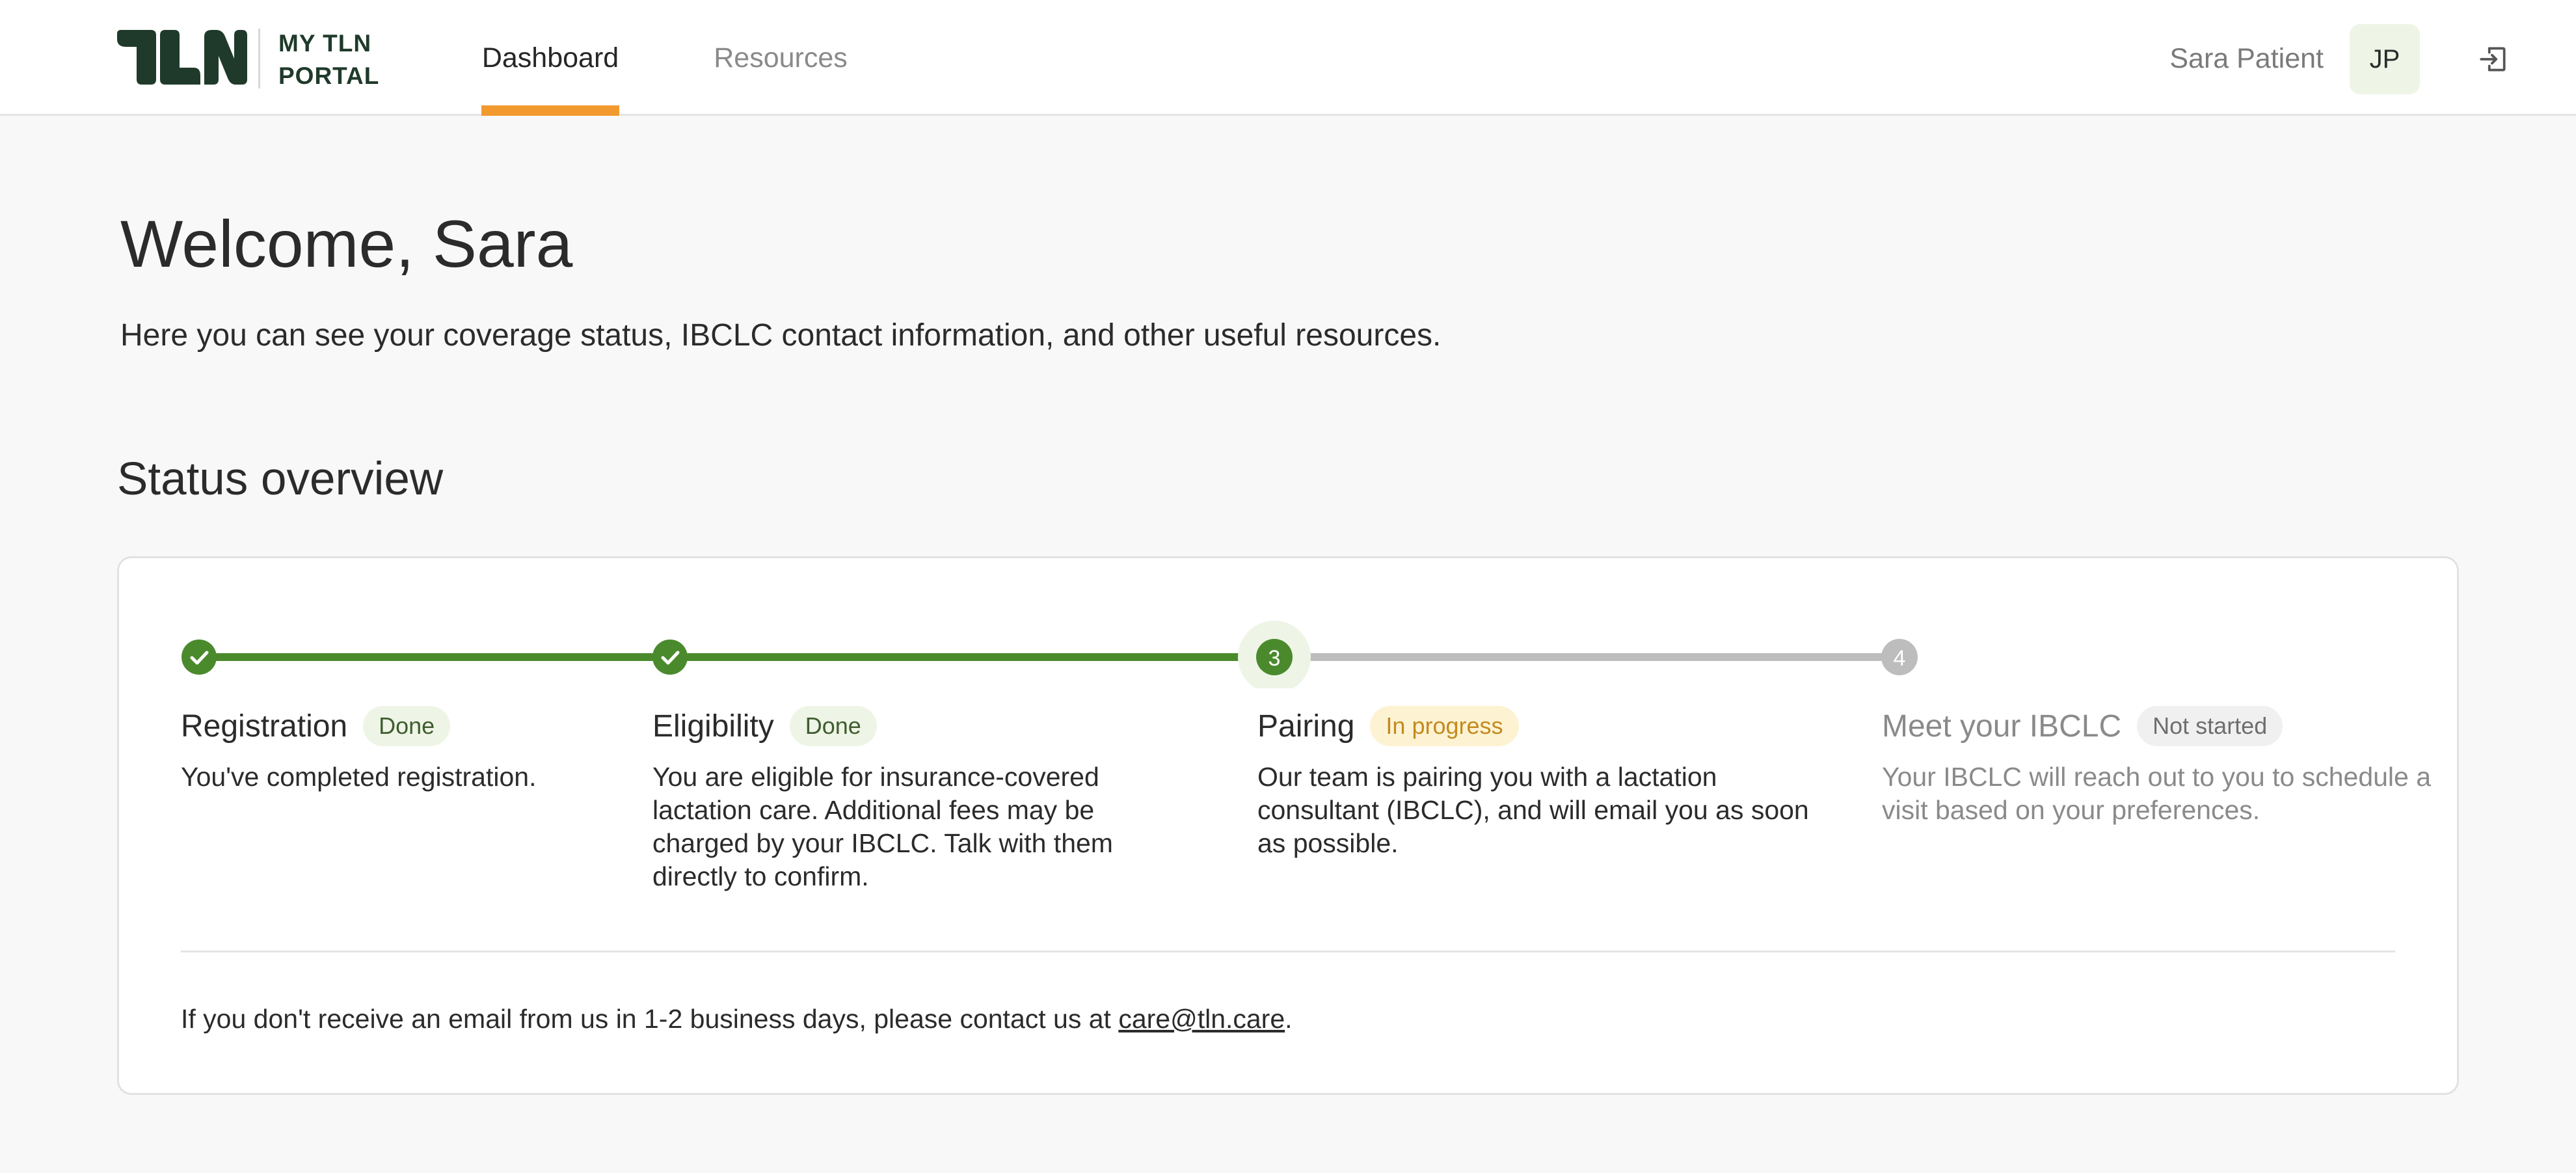 This screenshot has width=2576, height=1173. I want to click on step-description: You've completed registration., so click(359, 777).